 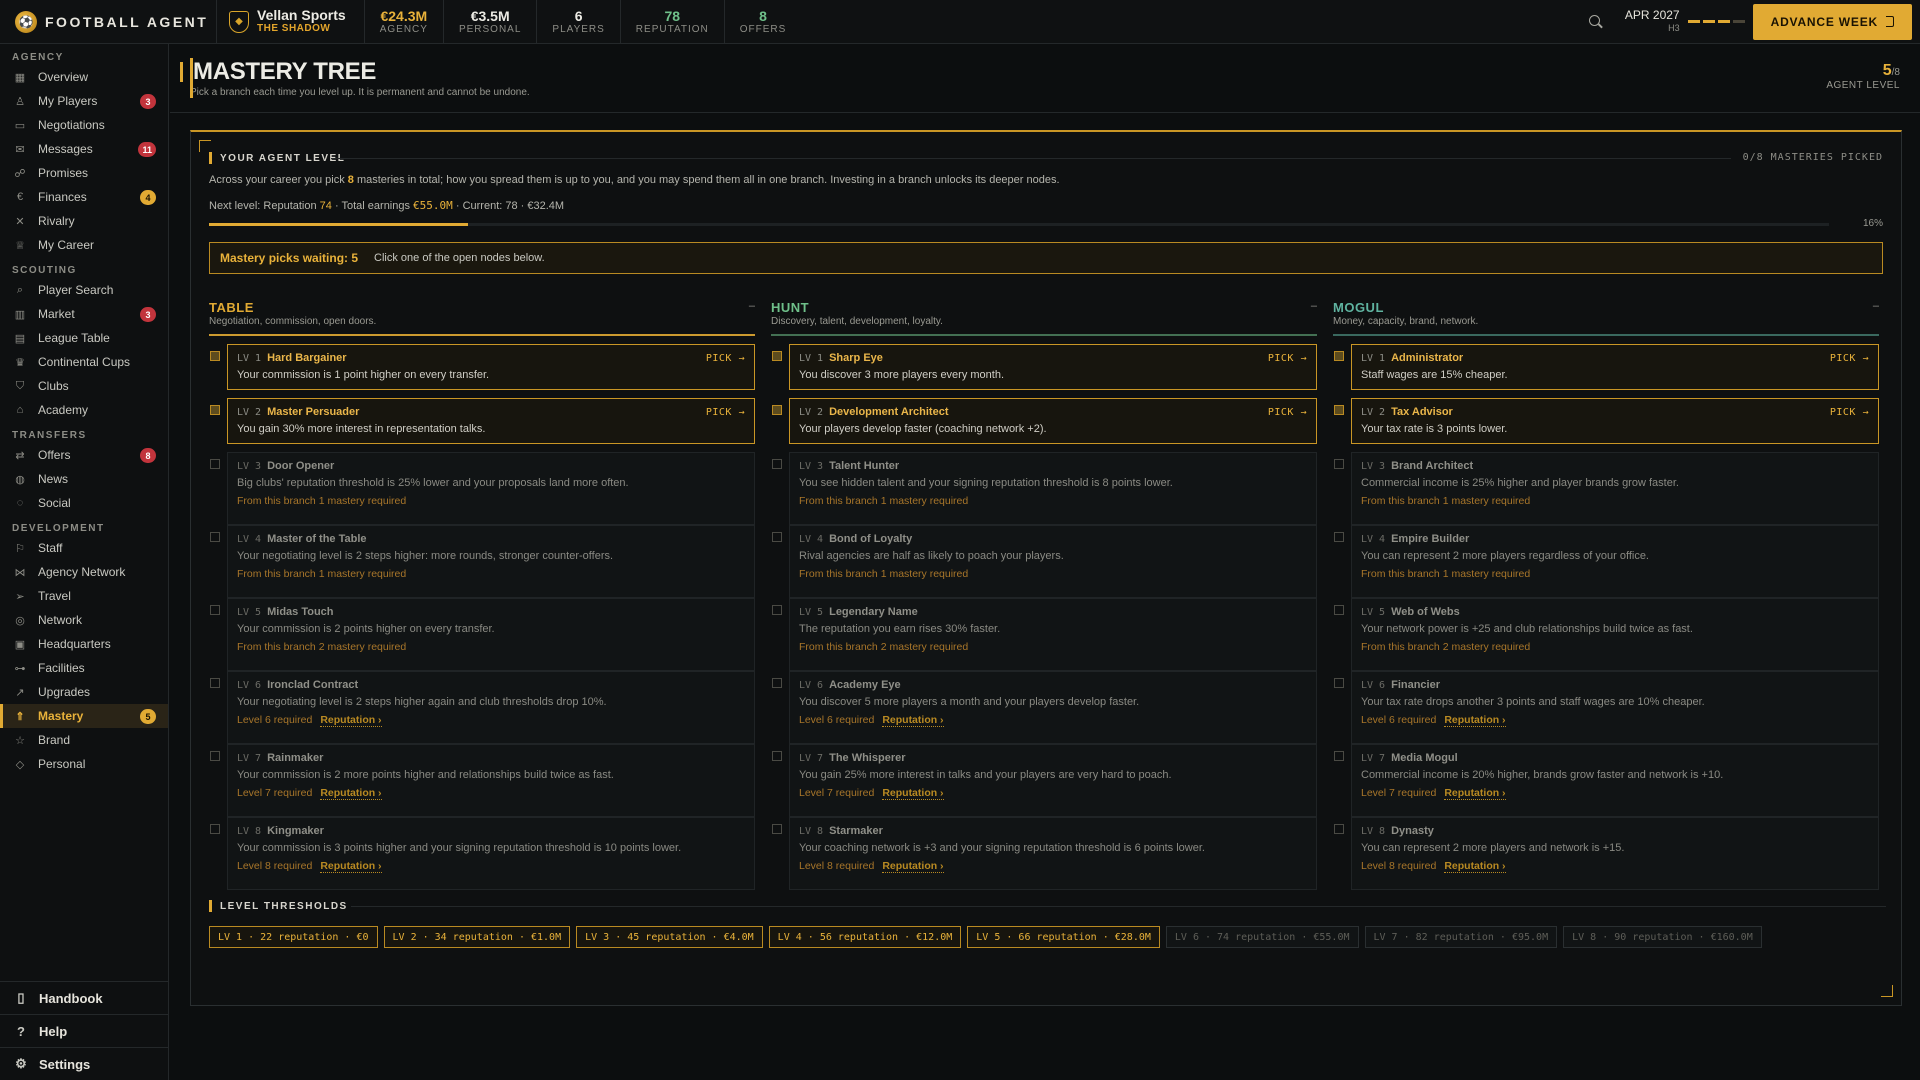 I want to click on sidebar-item-overview: ▦ Overview, so click(x=84, y=77).